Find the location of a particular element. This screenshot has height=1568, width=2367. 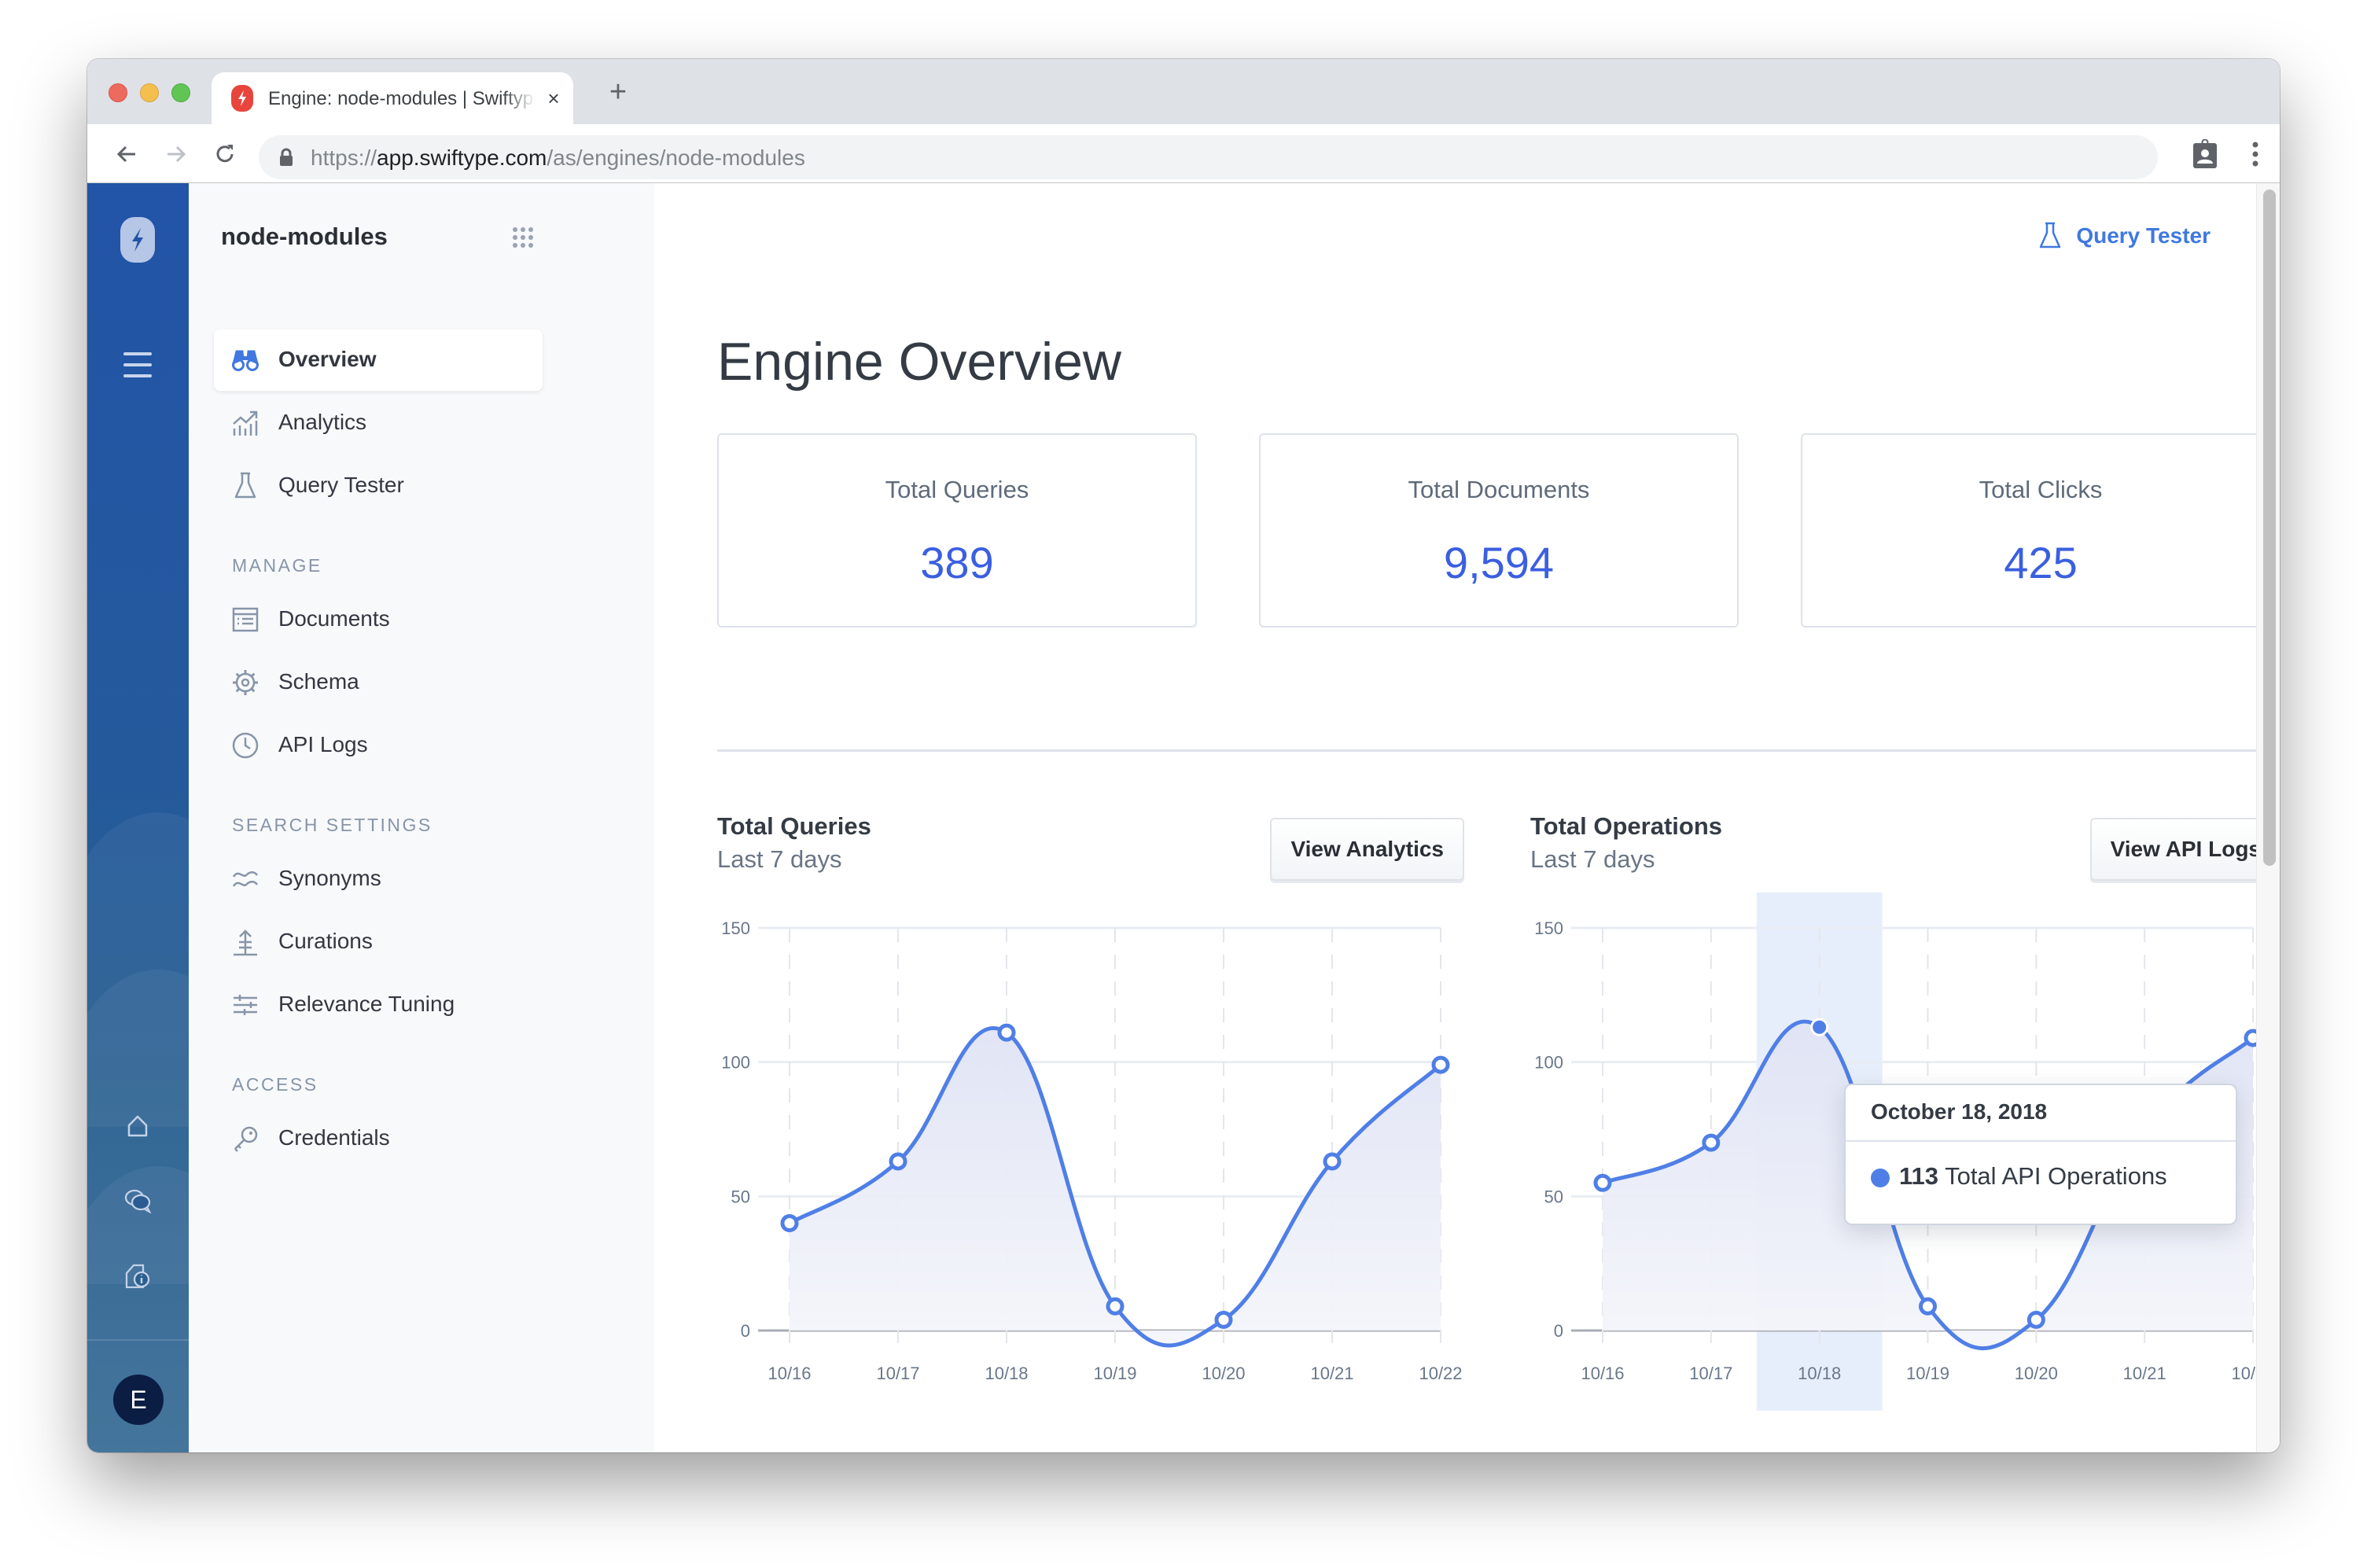

sidebar-item-credentials: Credentials is located at coordinates (378, 1138).